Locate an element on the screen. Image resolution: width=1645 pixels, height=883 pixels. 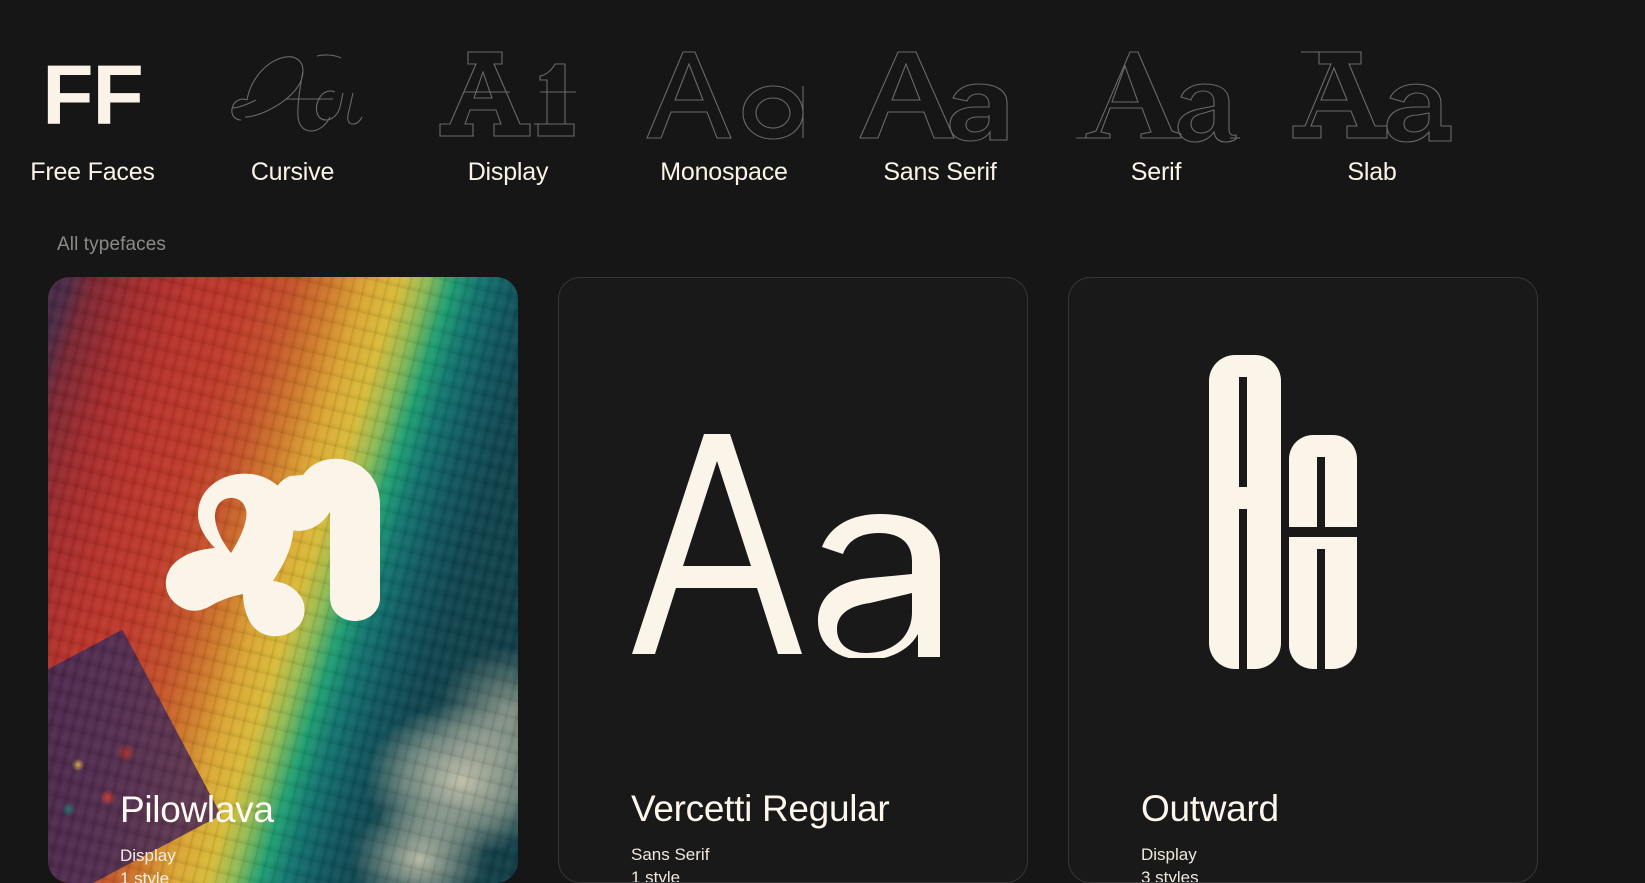
nav-item-slab: Slab is located at coordinates (1372, 100).